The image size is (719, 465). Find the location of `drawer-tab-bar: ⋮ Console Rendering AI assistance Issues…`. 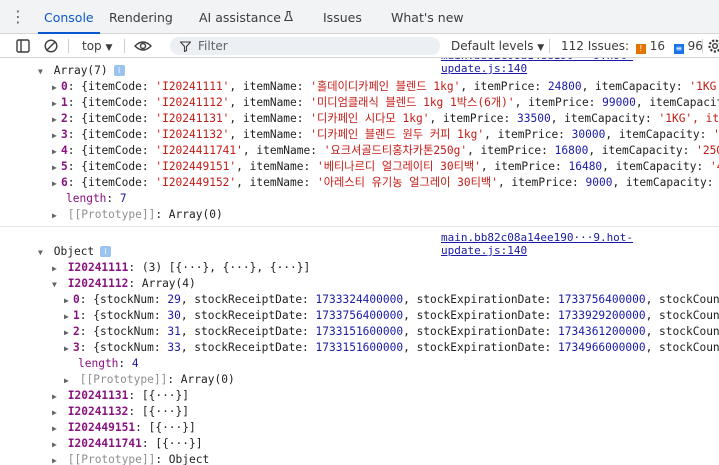

drawer-tab-bar: ⋮ Console Rendering AI assistance Issues… is located at coordinates (359, 17).